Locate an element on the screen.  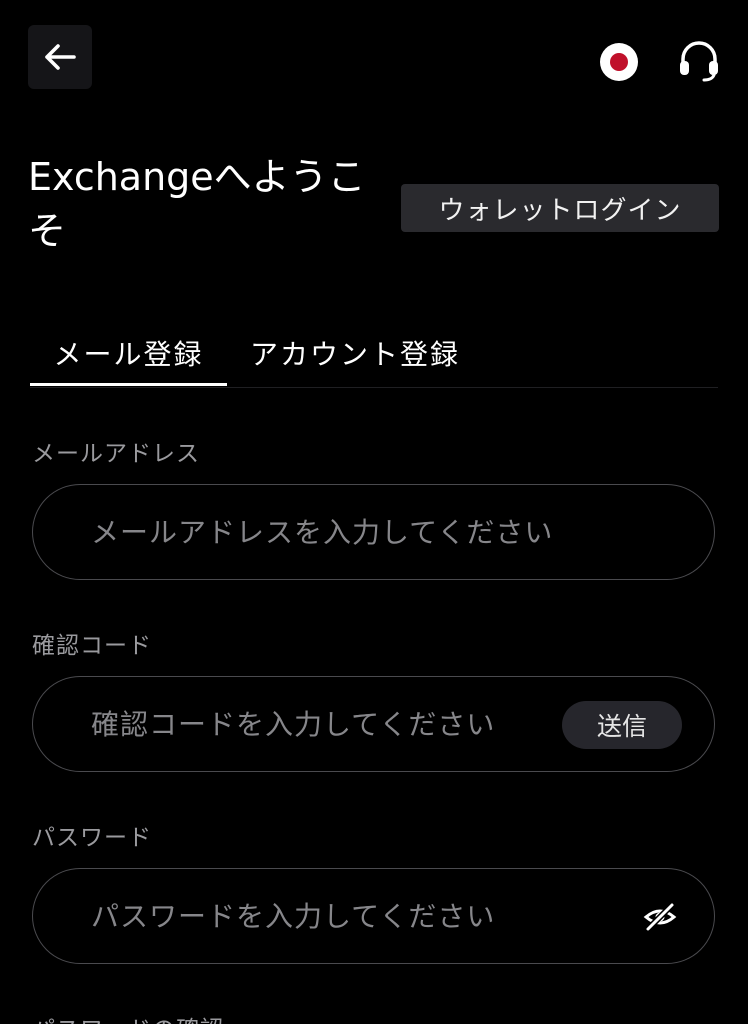
back-button is located at coordinates (60, 57).